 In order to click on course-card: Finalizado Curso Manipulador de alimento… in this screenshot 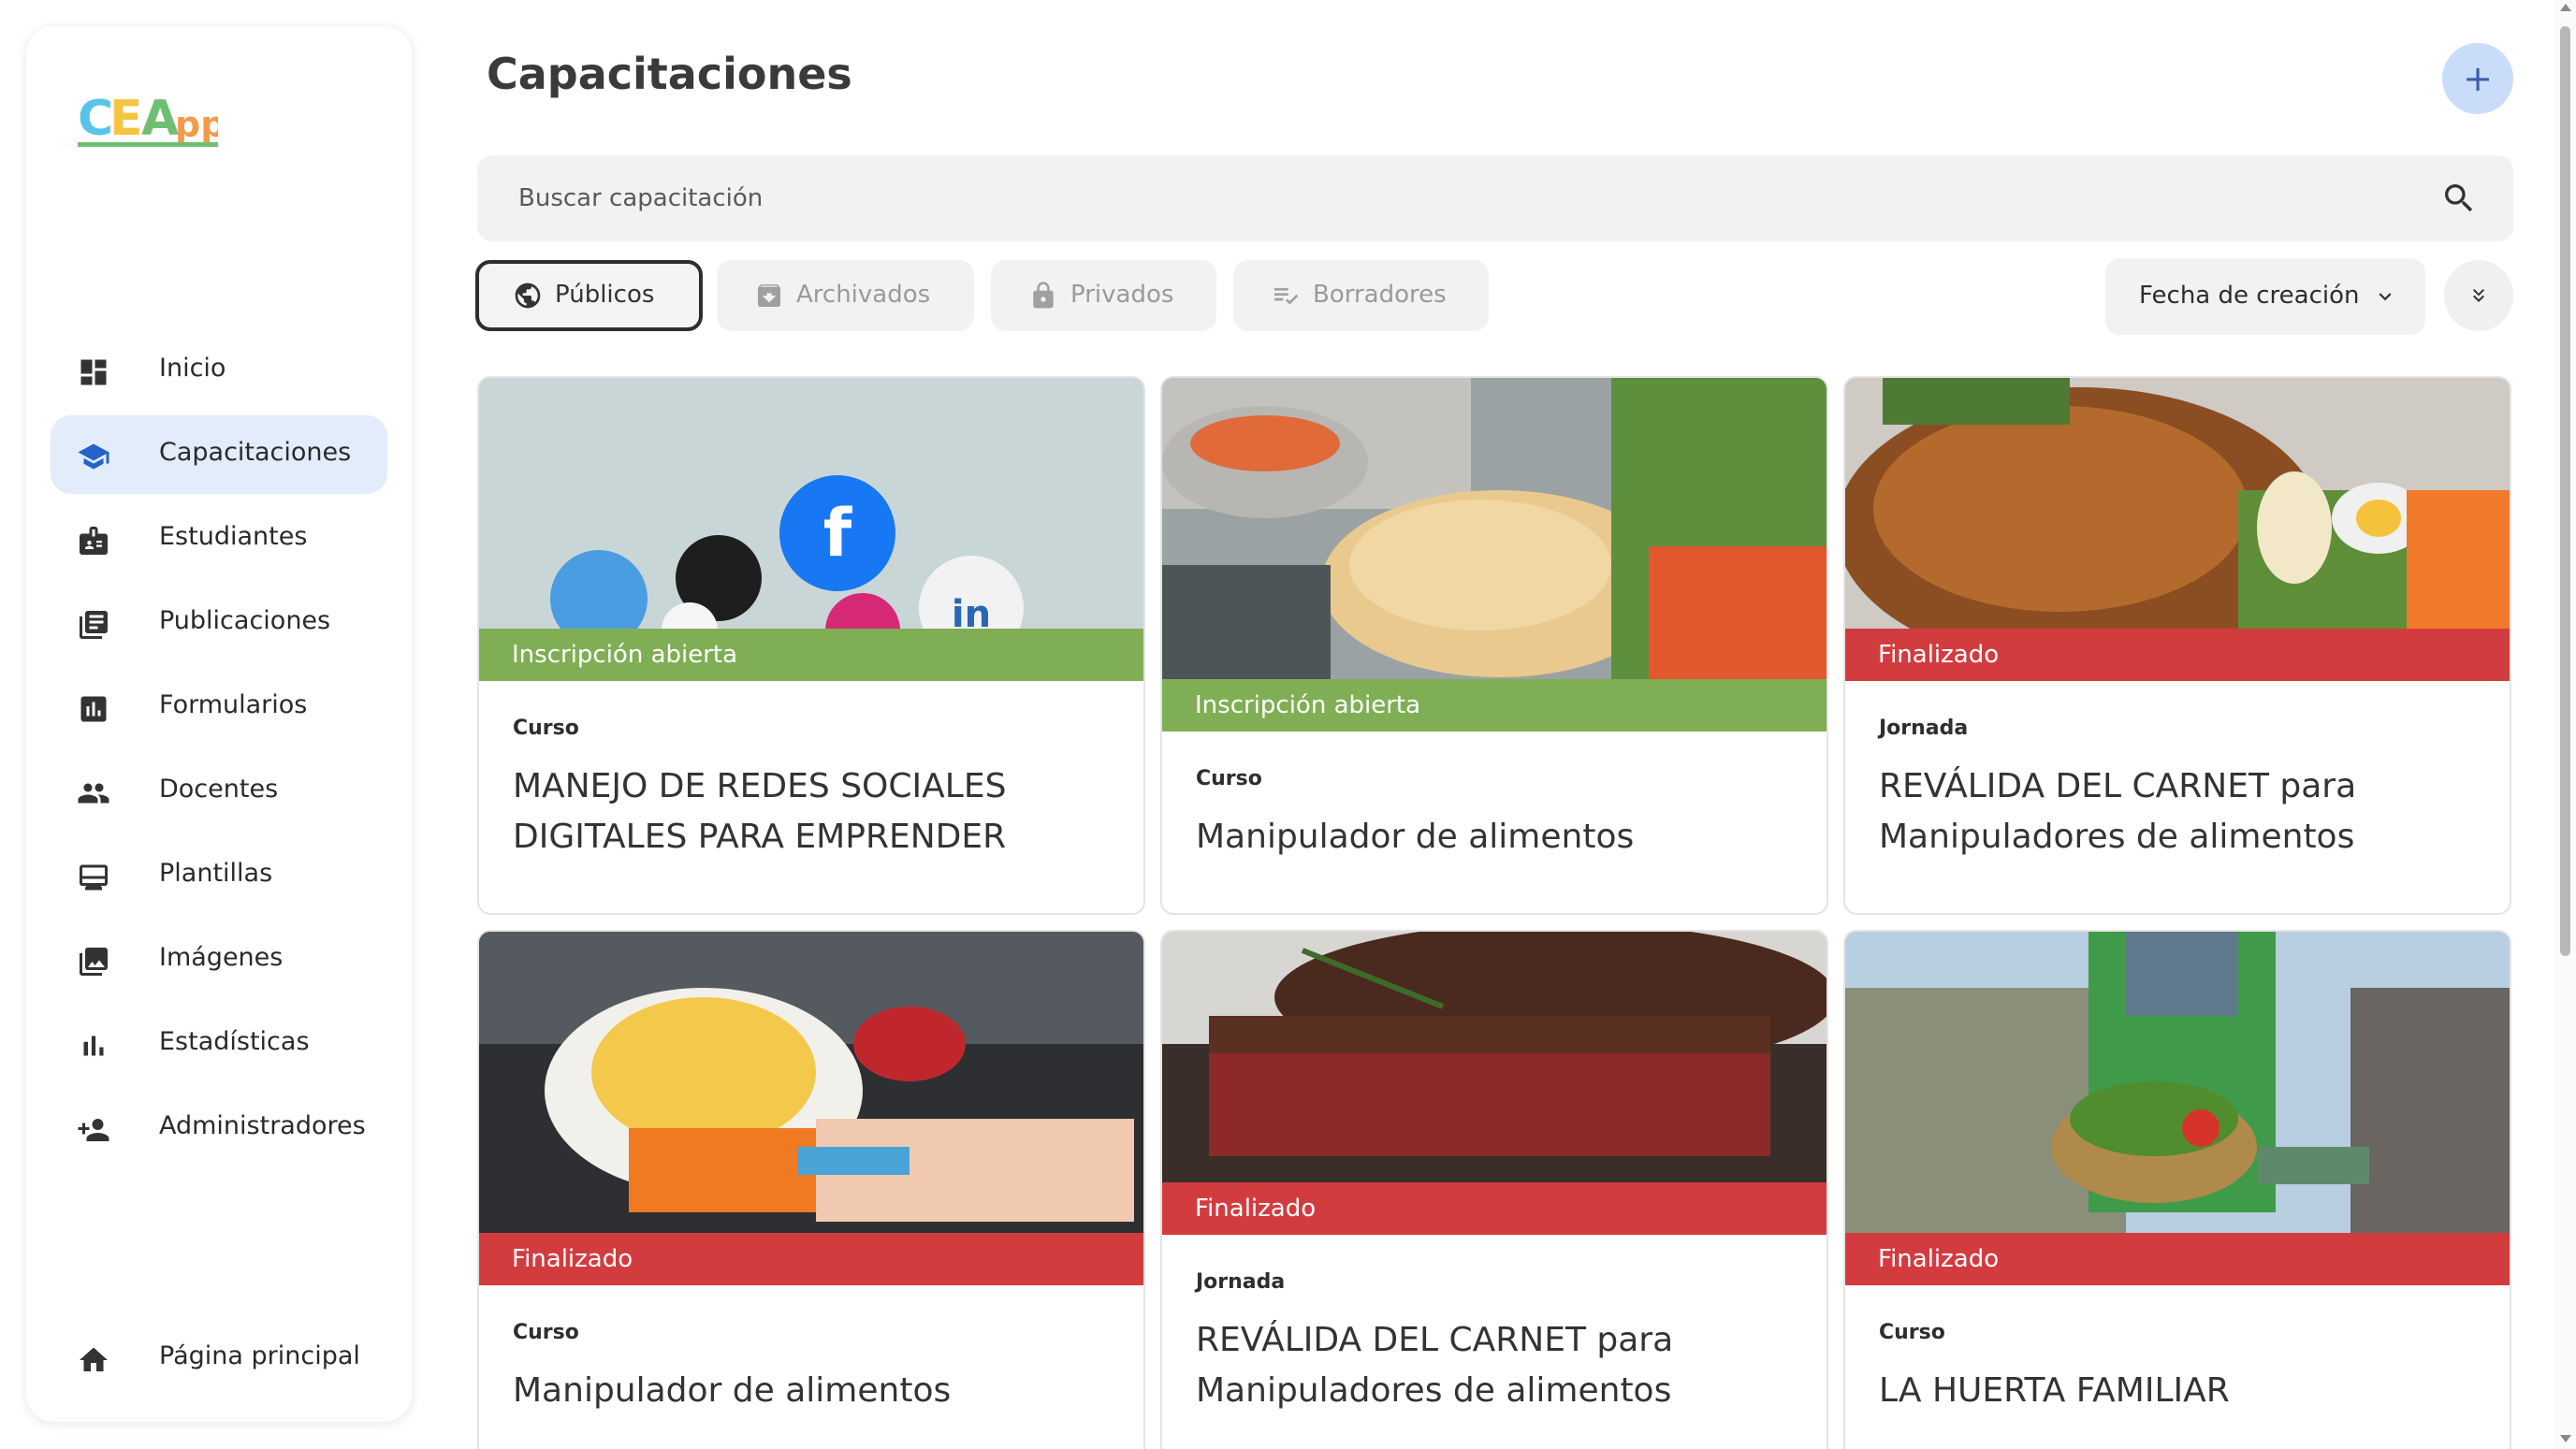, I will do `click(811, 1189)`.